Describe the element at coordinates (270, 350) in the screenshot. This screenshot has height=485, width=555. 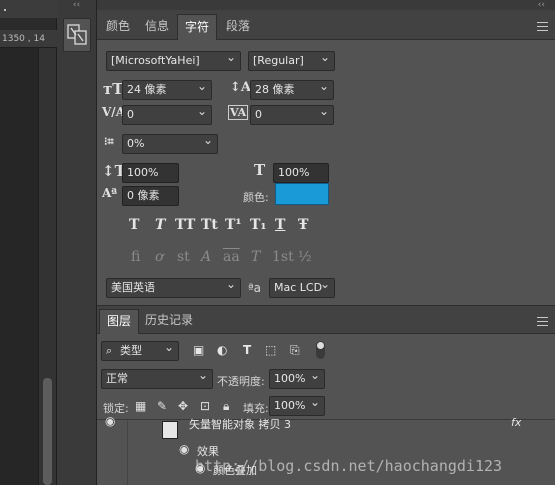
I see `shape-filter-icon: ⬚` at that location.